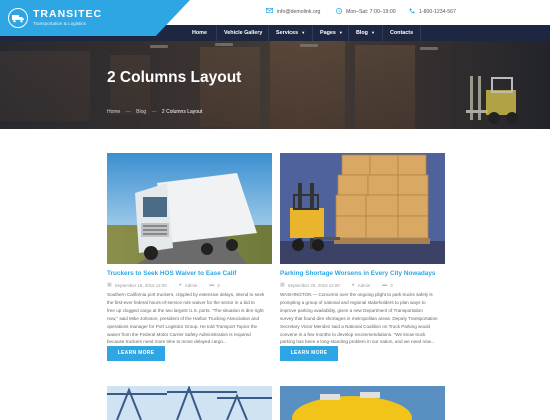 This screenshot has height=420, width=550. I want to click on breadcrumb-home: Home, so click(113, 112).